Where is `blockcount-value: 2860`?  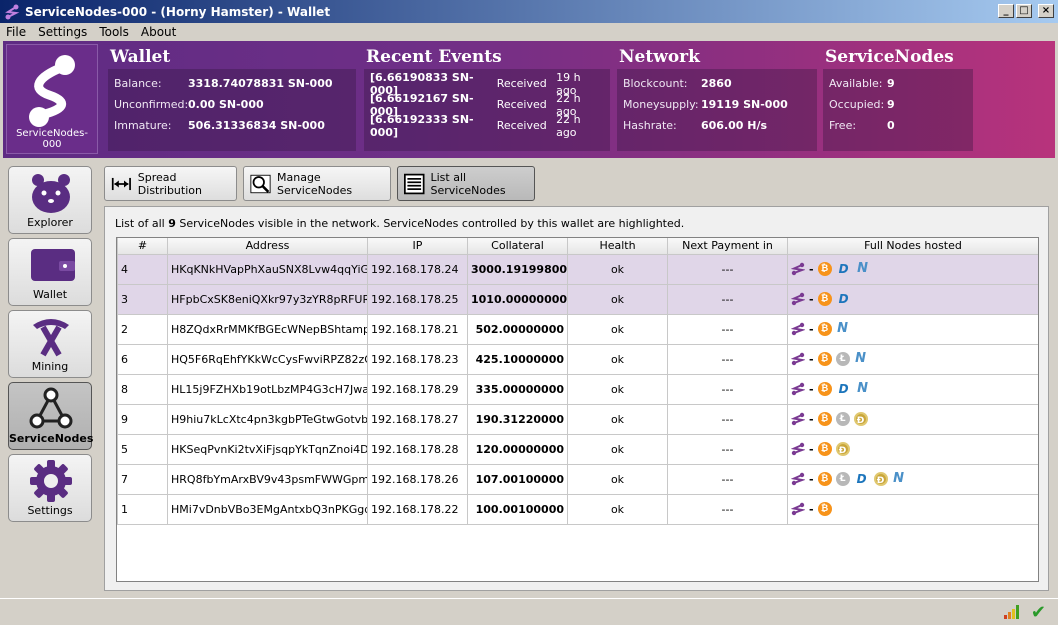 blockcount-value: 2860 is located at coordinates (716, 83).